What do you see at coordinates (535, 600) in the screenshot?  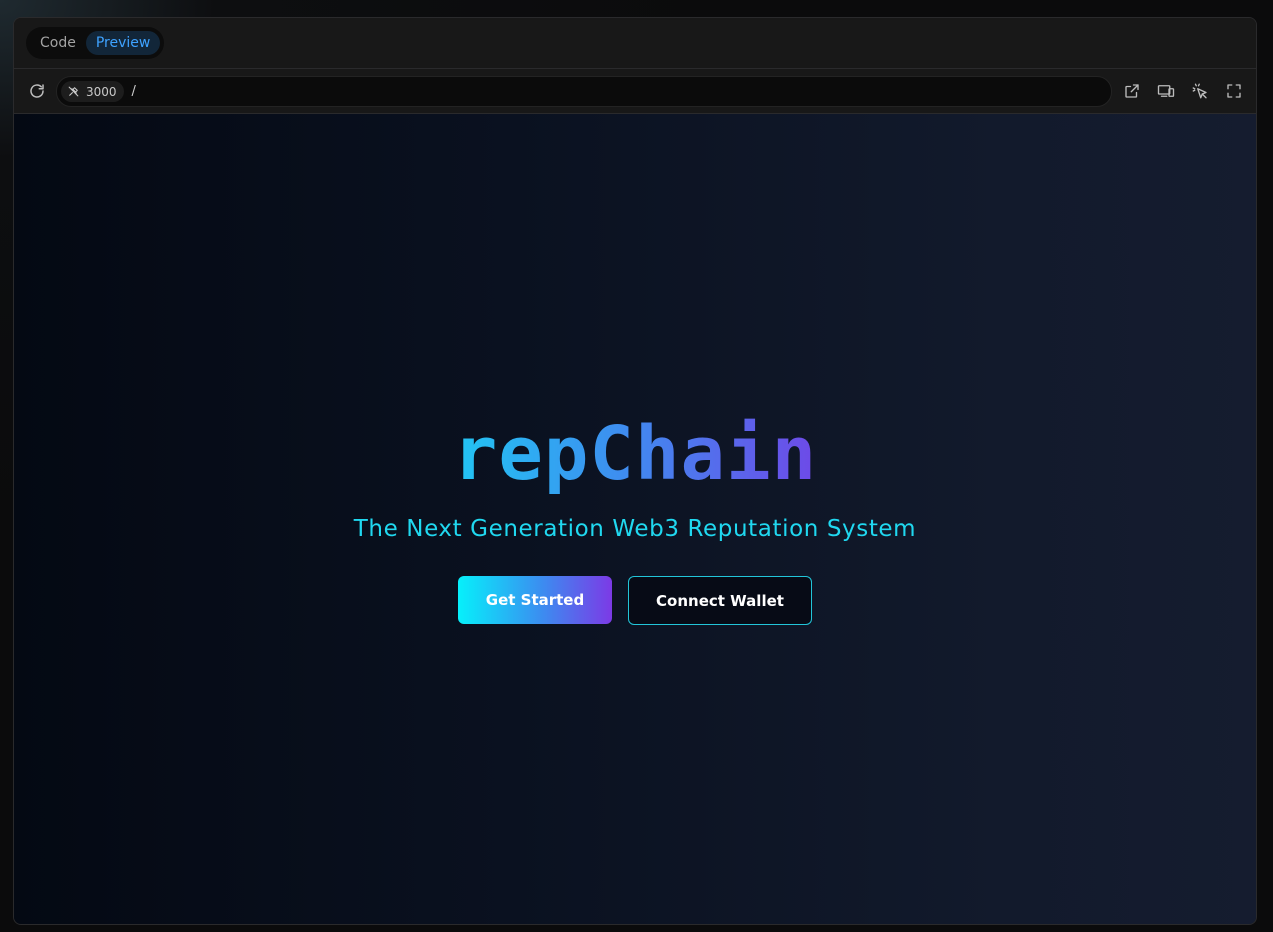 I see `get-started-button: Get Started` at bounding box center [535, 600].